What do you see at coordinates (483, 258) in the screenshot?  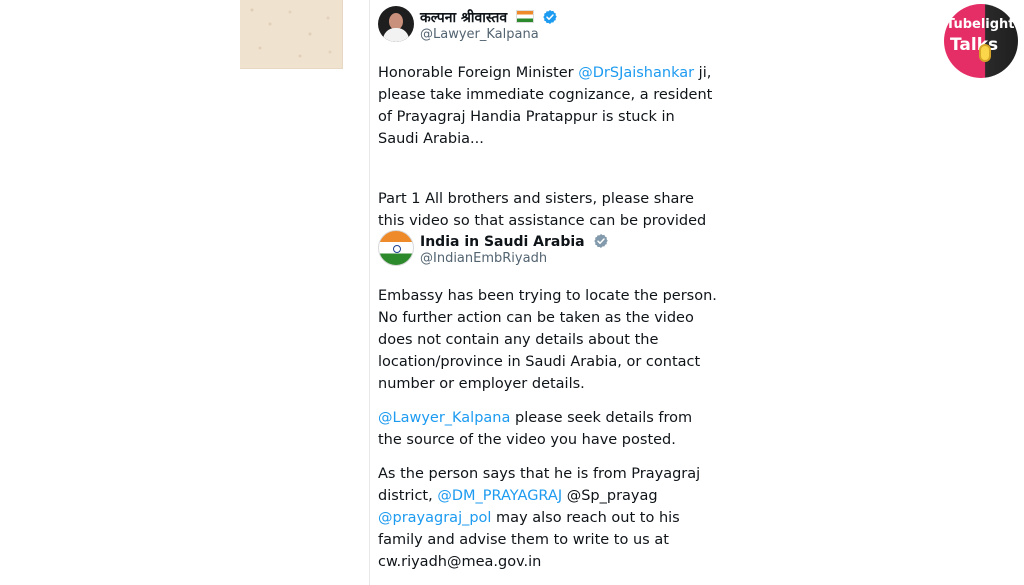 I see `author-handle: @IndianEmbRiyadh` at bounding box center [483, 258].